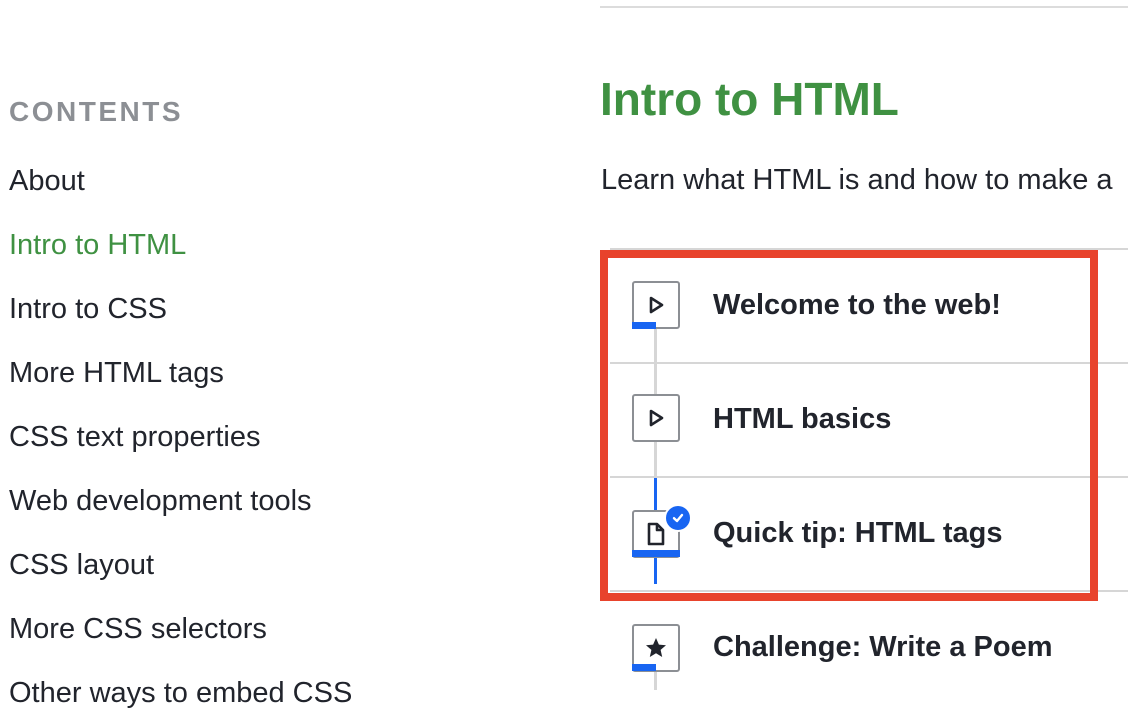  What do you see at coordinates (160, 501) in the screenshot?
I see `toc-item-web-development-tools: Web development tools` at bounding box center [160, 501].